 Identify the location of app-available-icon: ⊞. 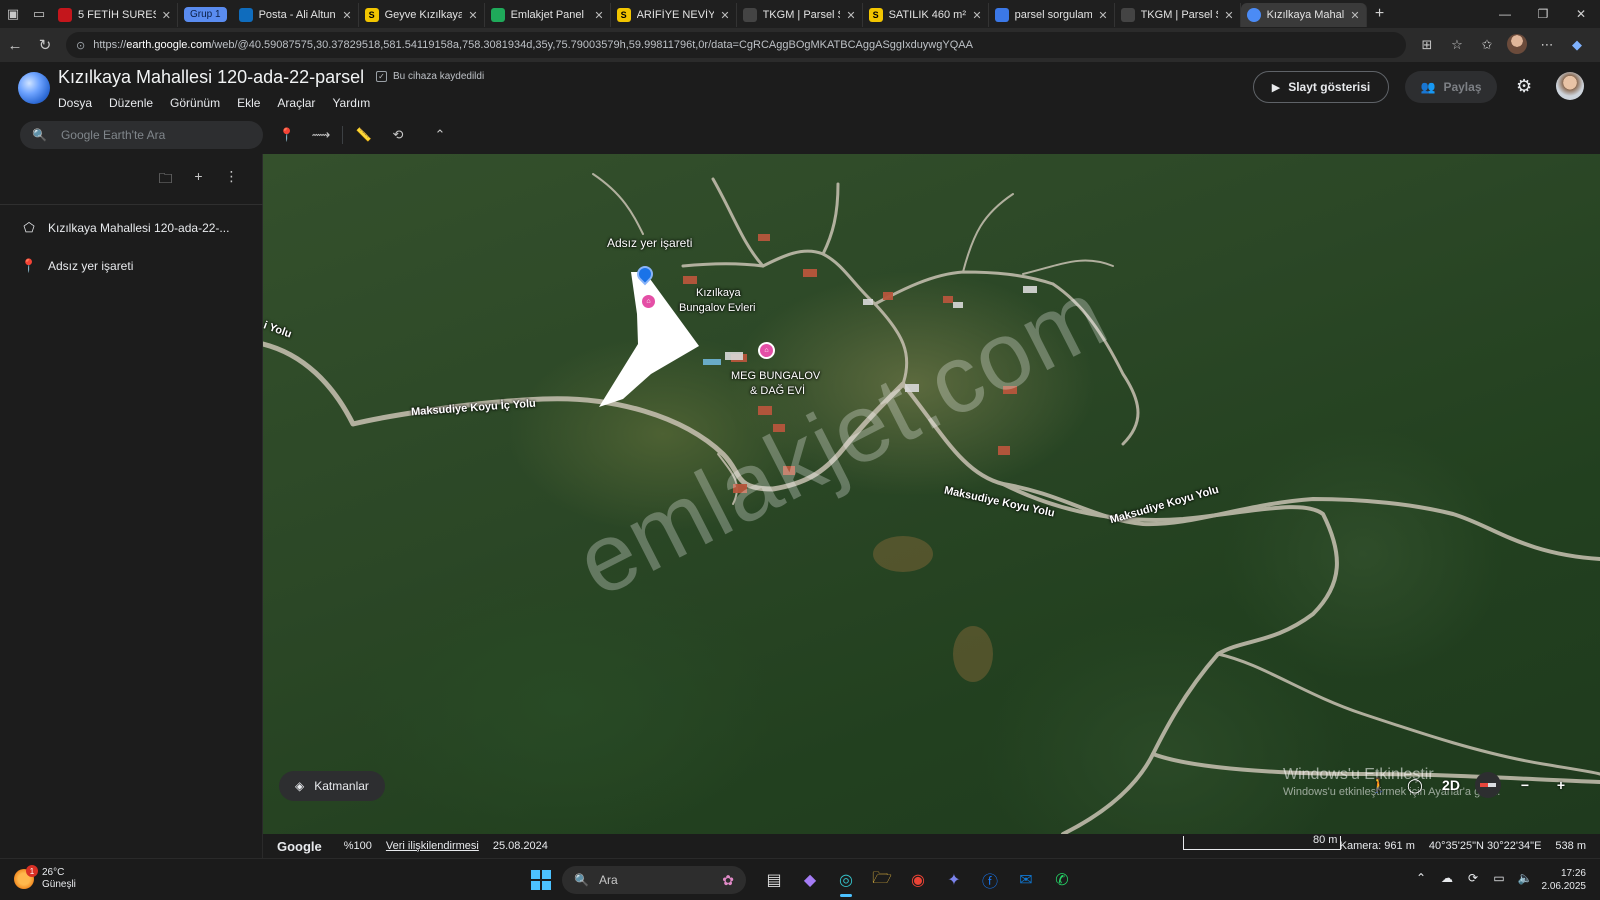
(1427, 45).